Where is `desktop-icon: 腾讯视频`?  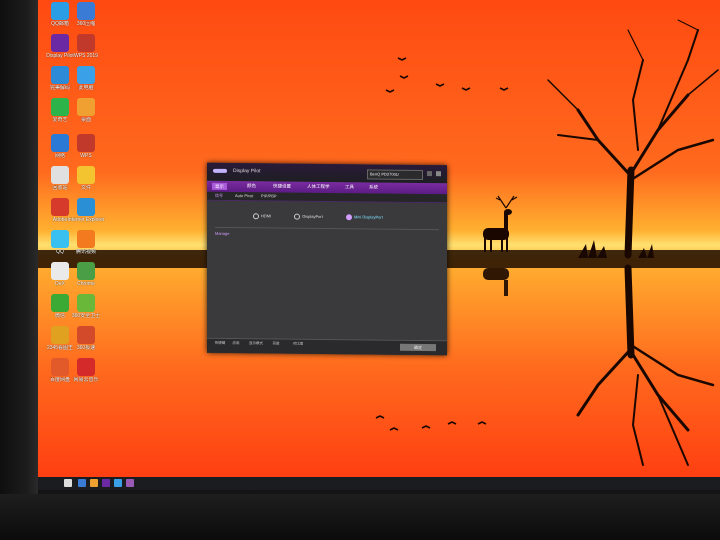
desktop-icon: 腾讯视频 is located at coordinates (86, 242).